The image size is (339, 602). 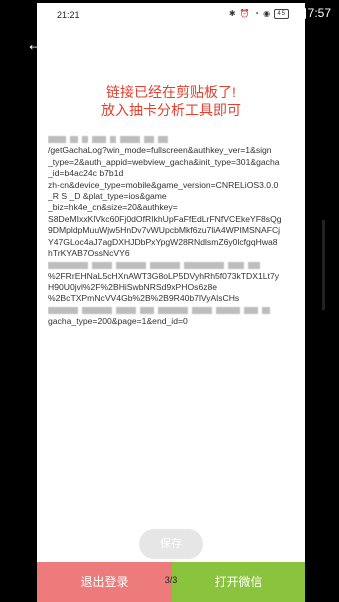 What do you see at coordinates (144, 298) in the screenshot?
I see `url-line-text: %2BcTXPmNcVV4Gb%2B%2B9R40b7lVyAlsCHs` at bounding box center [144, 298].